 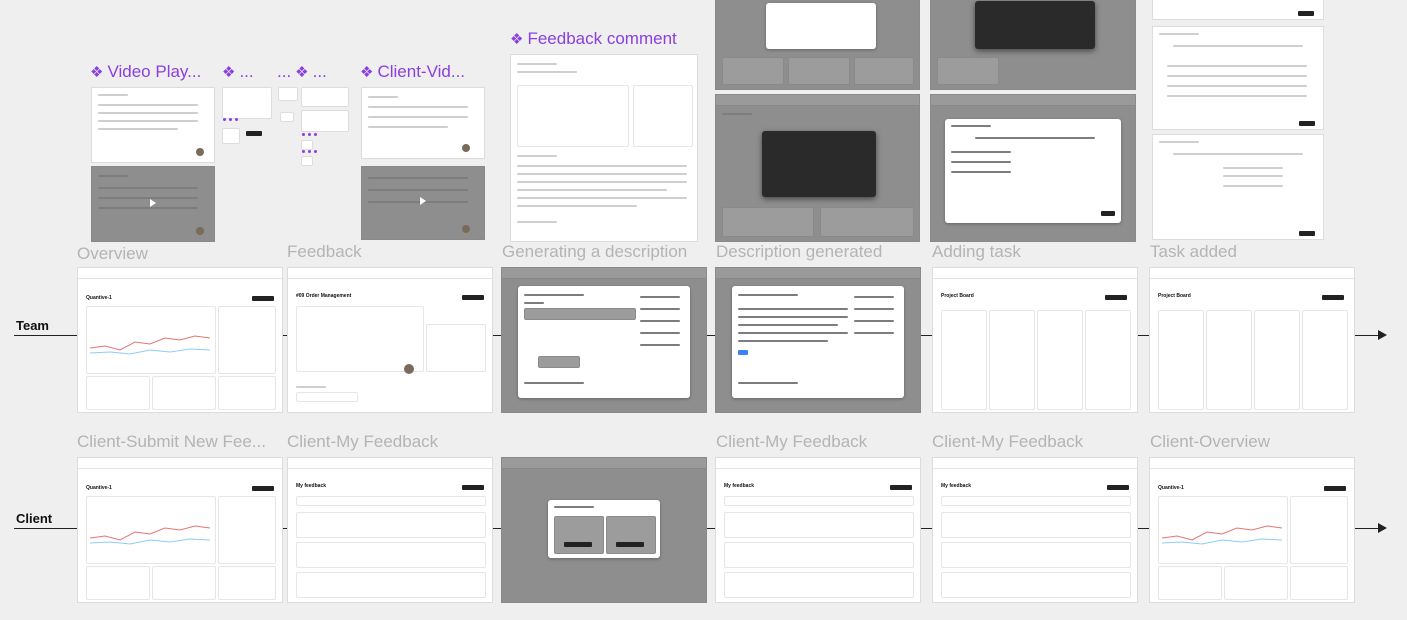 I want to click on screen-video-upload-top, so click(x=817, y=45).